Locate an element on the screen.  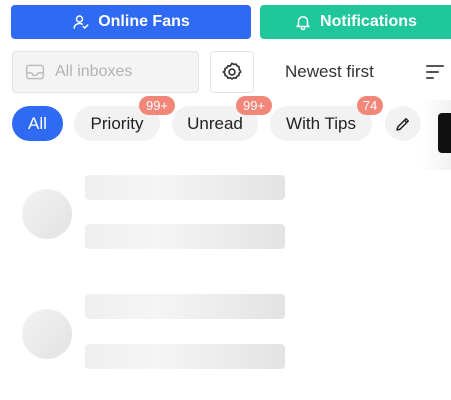
filter-chip-with-tips: With Tips is located at coordinates (321, 123).